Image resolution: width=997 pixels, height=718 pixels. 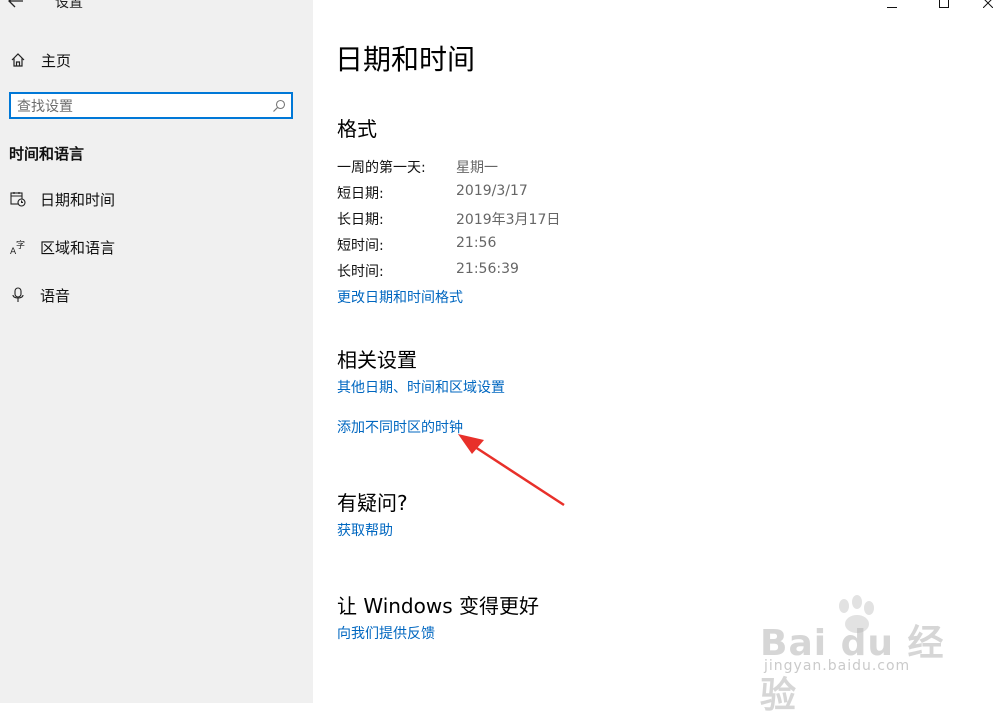 What do you see at coordinates (360, 220) in the screenshot?
I see `format-row-label: 长日期:` at bounding box center [360, 220].